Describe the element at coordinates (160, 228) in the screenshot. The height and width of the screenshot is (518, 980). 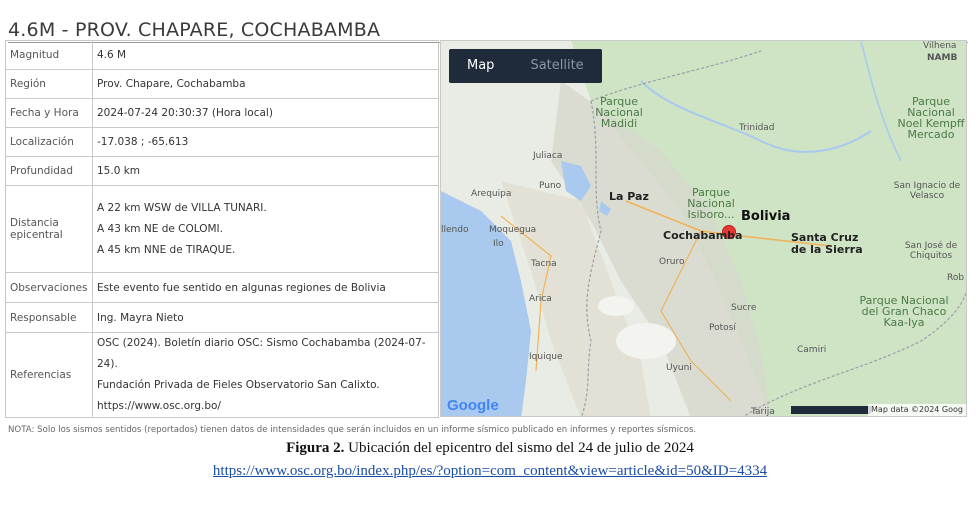
I see `distance-line: A 43 km NE de COLOMI.` at that location.